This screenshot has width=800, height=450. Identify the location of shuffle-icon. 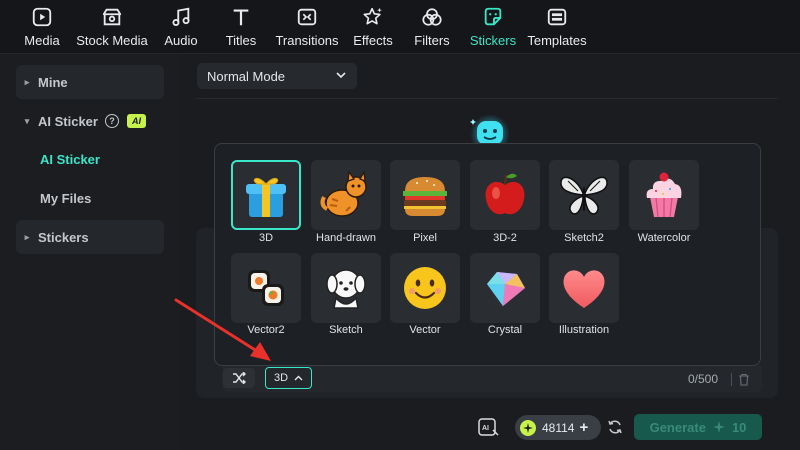
(239, 378).